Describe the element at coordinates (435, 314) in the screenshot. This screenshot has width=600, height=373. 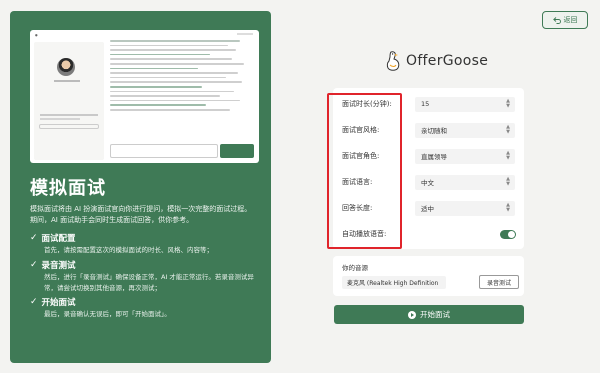
I see `start-button-label: 开始面试` at that location.